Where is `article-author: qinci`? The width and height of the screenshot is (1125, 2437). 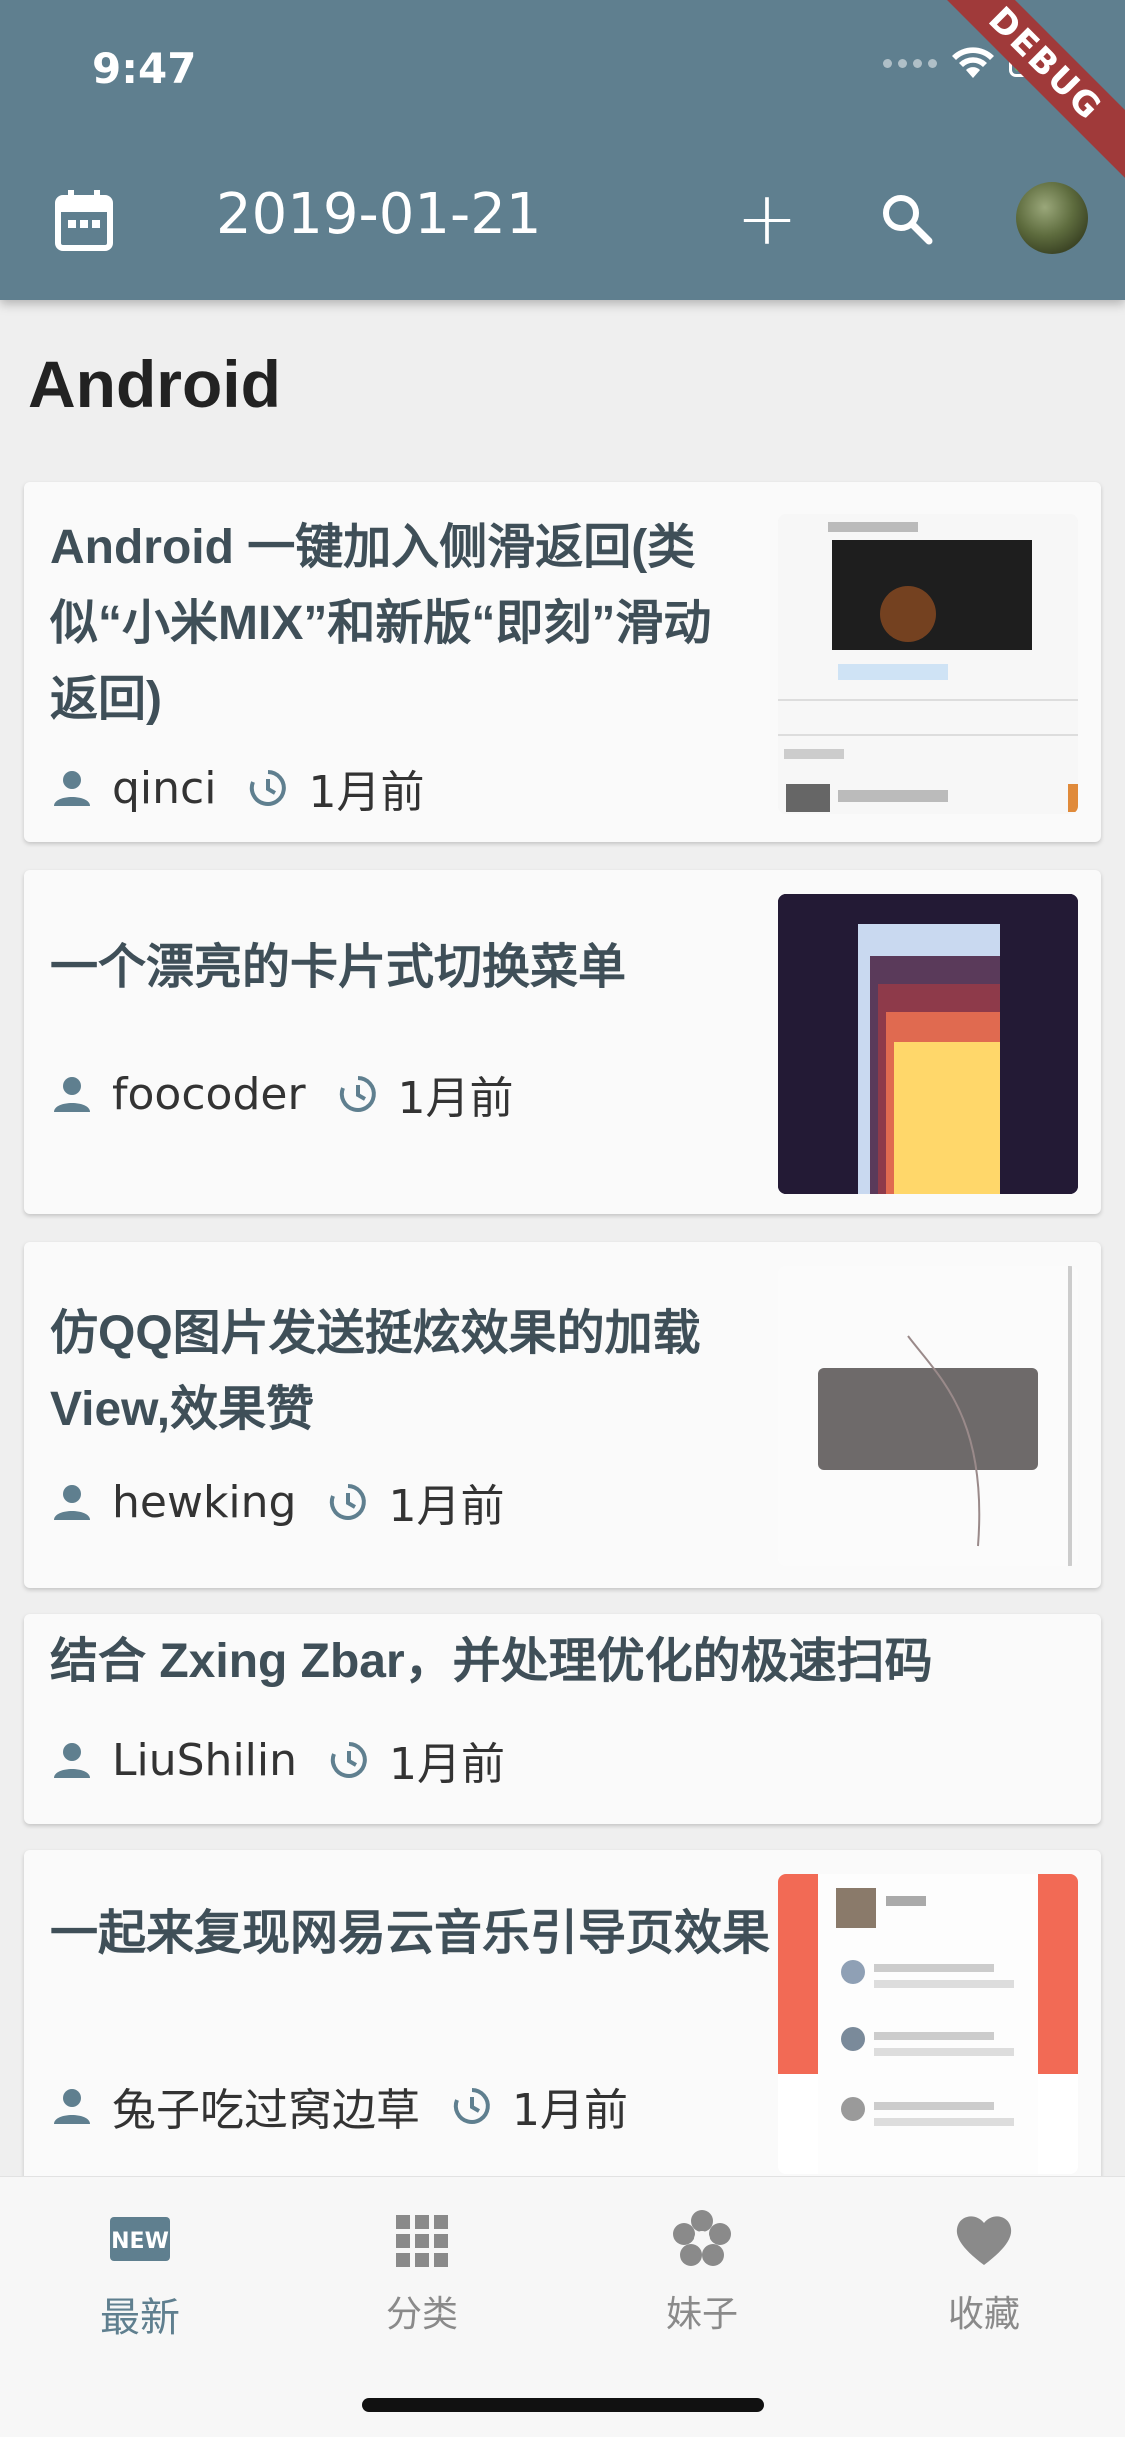 article-author: qinci is located at coordinates (164, 788).